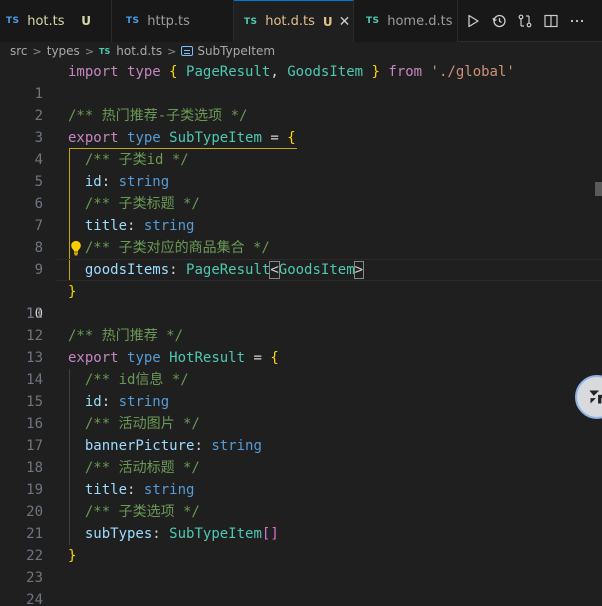  Describe the element at coordinates (301, 543) in the screenshot. I see `code-line: 22 subTypes: SubTypeItem[]` at that location.